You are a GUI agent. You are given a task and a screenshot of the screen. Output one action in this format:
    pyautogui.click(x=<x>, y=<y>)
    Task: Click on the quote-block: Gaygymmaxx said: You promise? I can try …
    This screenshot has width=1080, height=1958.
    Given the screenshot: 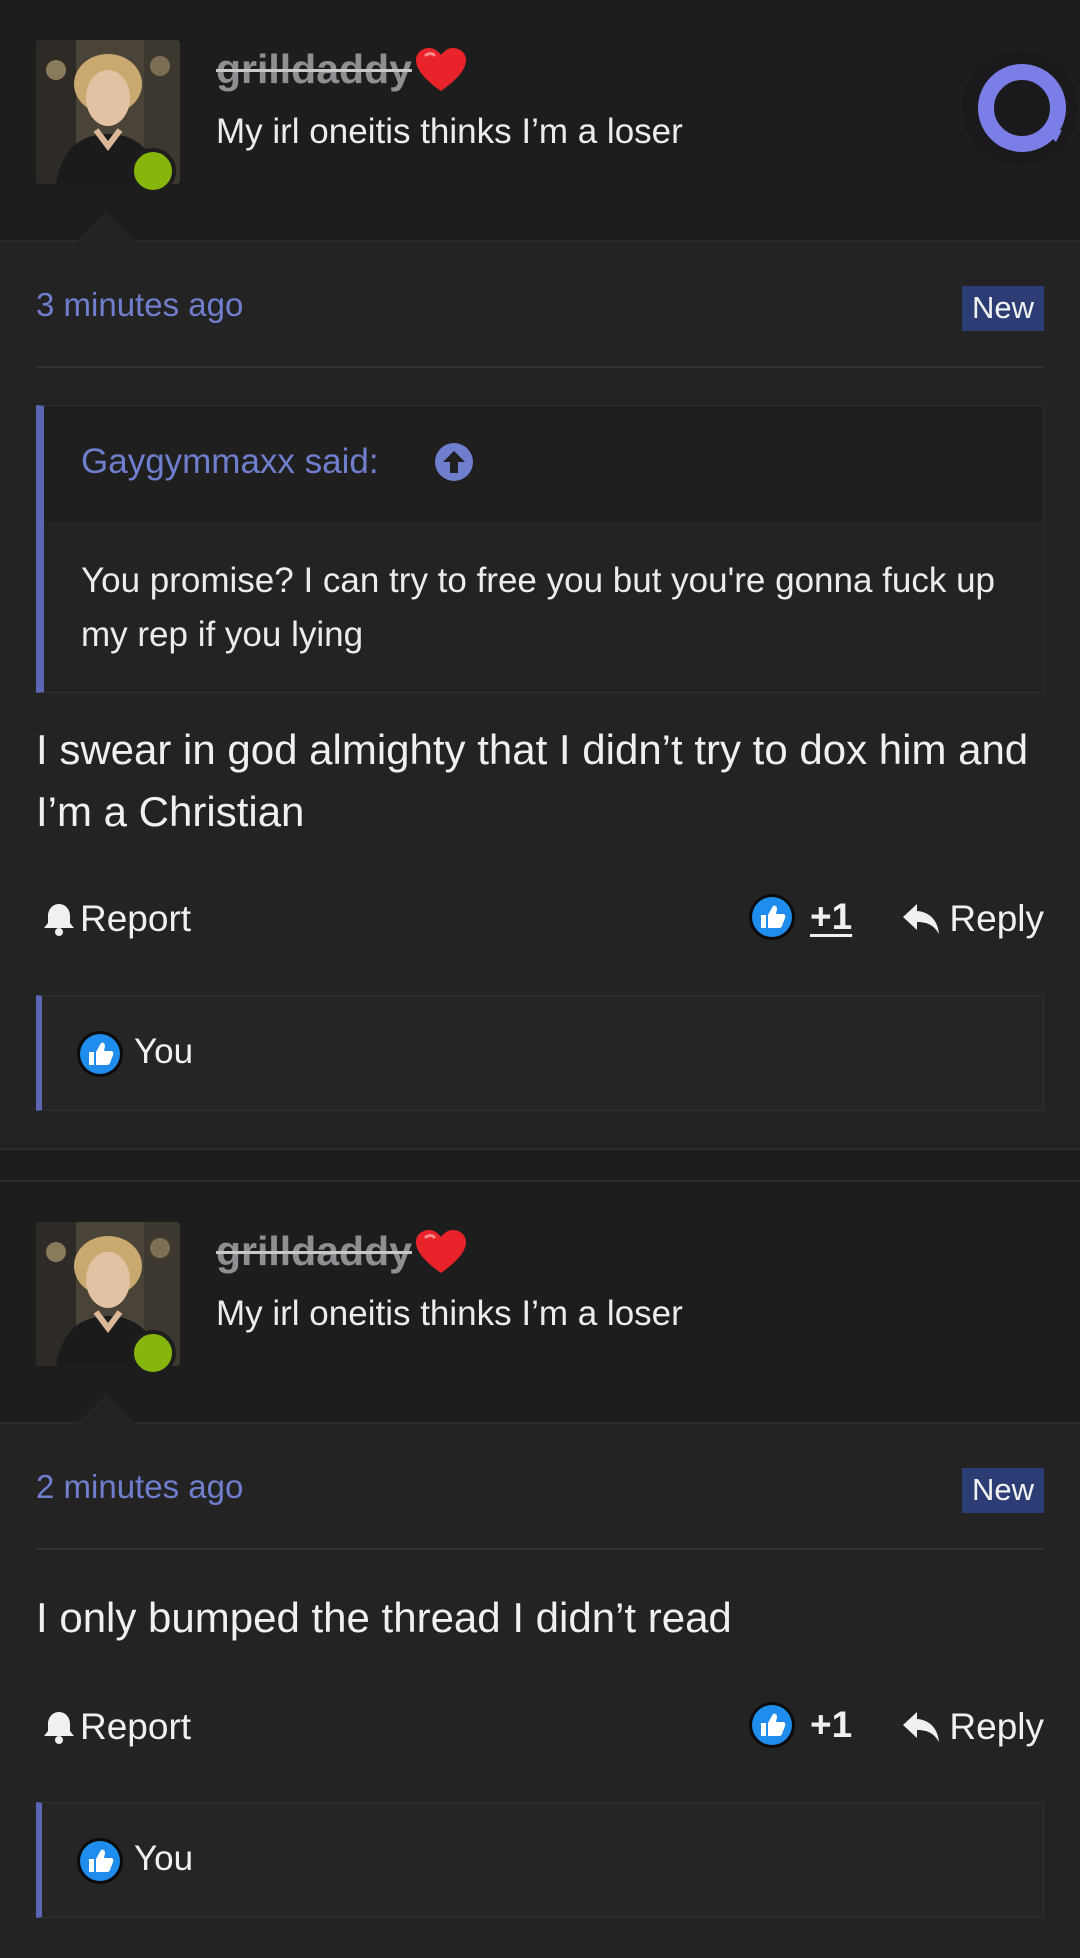 What is the action you would take?
    pyautogui.click(x=540, y=549)
    